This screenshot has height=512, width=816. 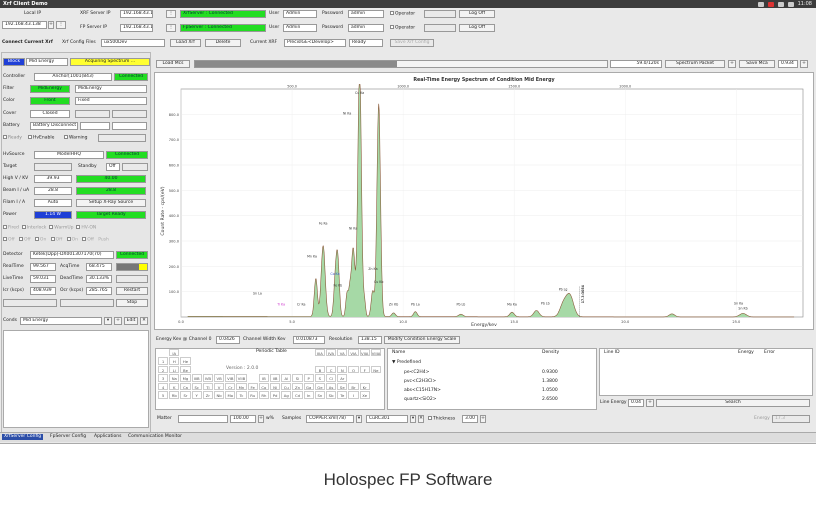 I want to click on element-cell: Ga, so click(x=308, y=386).